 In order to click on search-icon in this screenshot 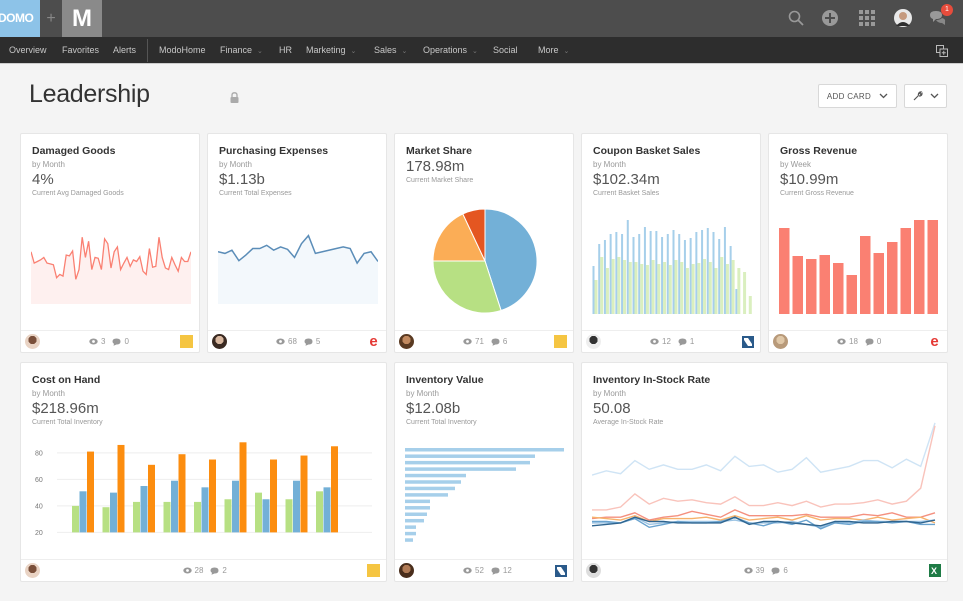, I will do `click(796, 18)`.